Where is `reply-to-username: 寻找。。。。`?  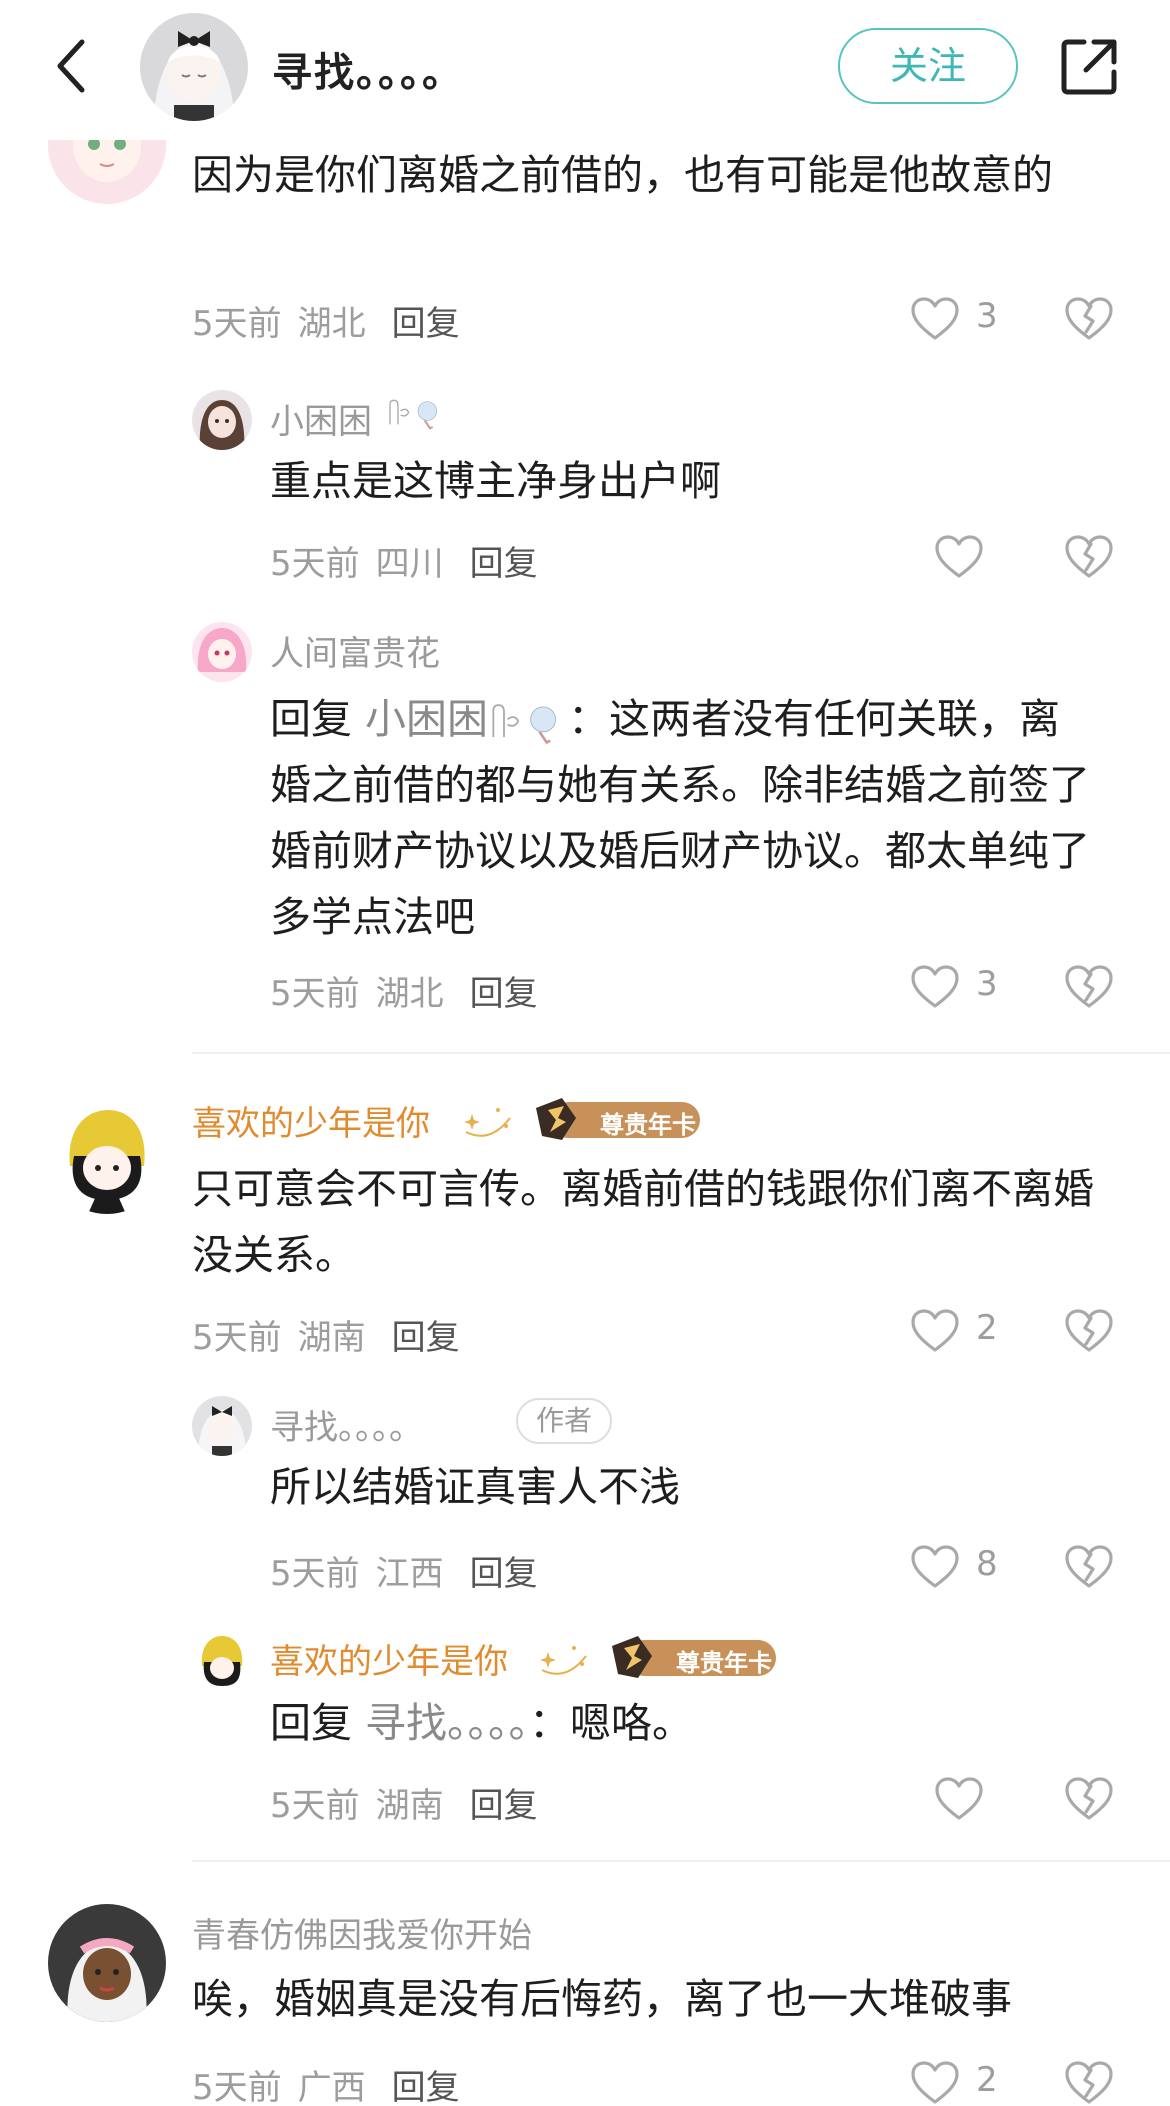
reply-to-username: 寻找。。。。 is located at coordinates (447, 1723).